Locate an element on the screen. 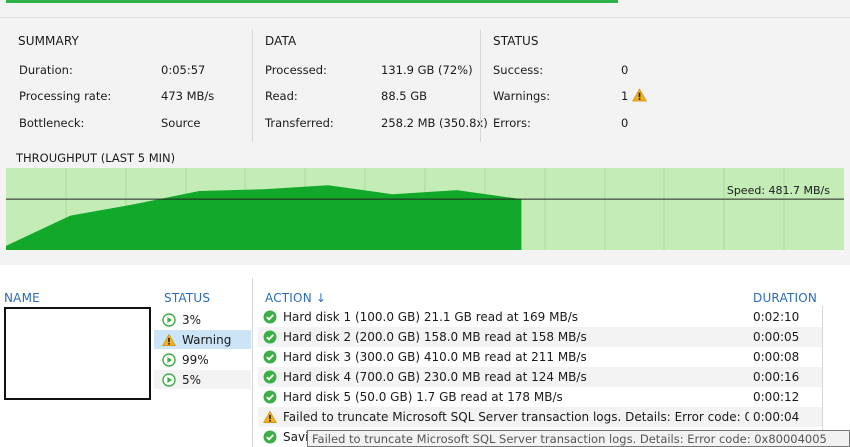 The height and width of the screenshot is (447, 850). errors-label: Errors: is located at coordinates (512, 123).